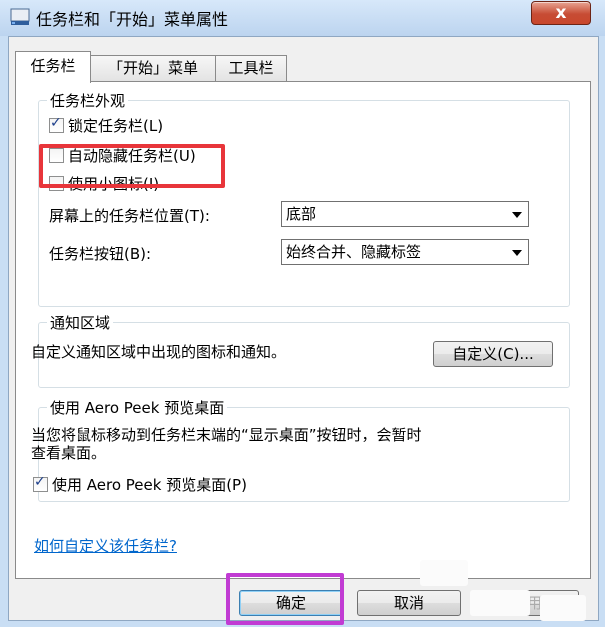  Describe the element at coordinates (409, 603) in the screenshot. I see `cancel-button: 取消` at that location.